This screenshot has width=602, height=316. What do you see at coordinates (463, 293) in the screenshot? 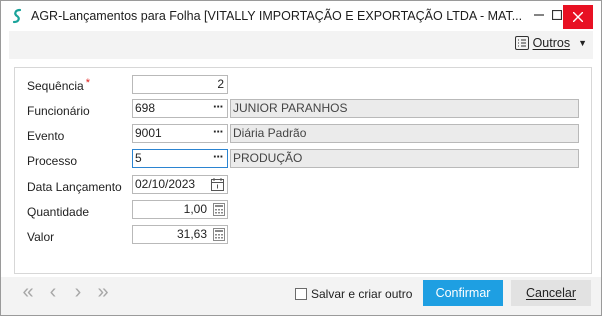
I see `confirm-button: Confirmar` at bounding box center [463, 293].